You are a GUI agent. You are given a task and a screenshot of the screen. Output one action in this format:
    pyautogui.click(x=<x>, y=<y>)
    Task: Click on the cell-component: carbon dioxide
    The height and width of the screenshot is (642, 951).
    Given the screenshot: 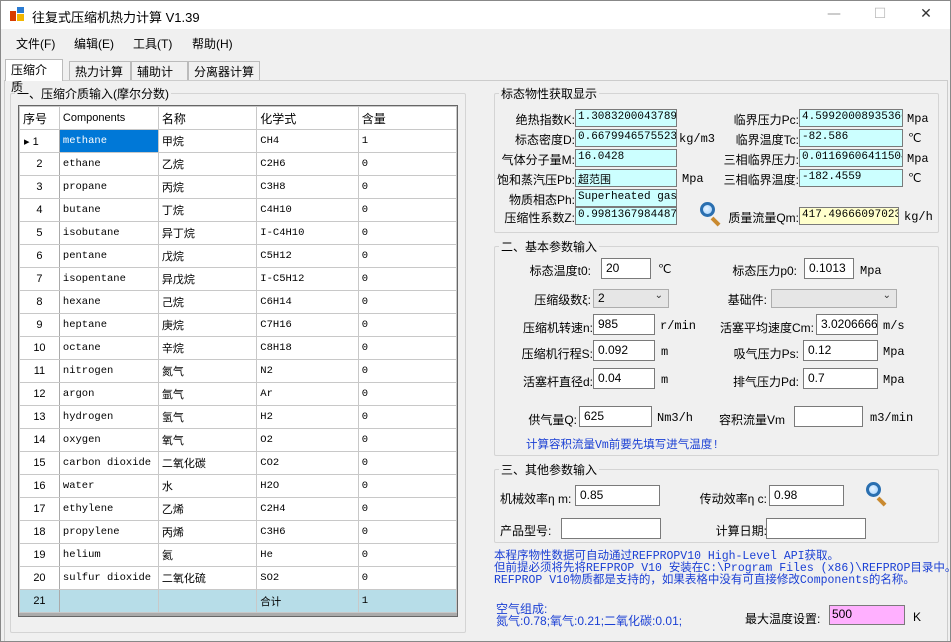 What is the action you would take?
    pyautogui.click(x=108, y=463)
    